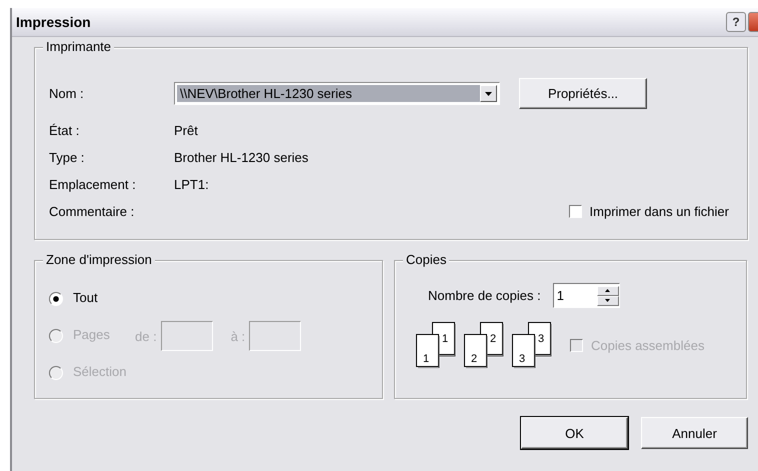 The width and height of the screenshot is (758, 471). I want to click on field-value: Prêt, so click(186, 130).